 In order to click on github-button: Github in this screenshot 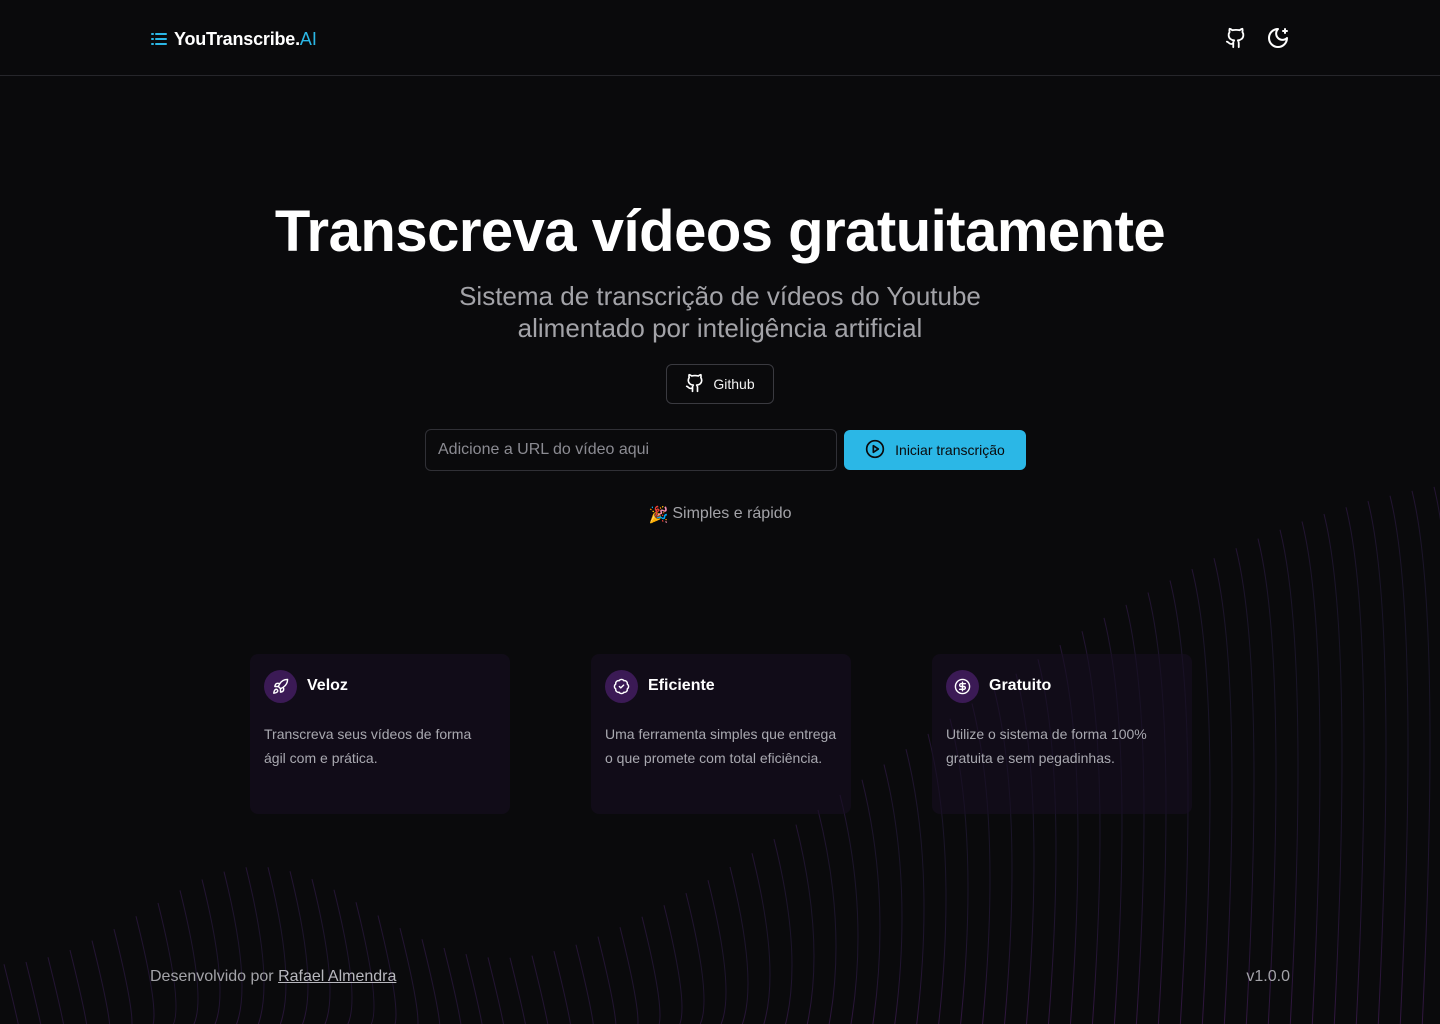, I will do `click(720, 384)`.